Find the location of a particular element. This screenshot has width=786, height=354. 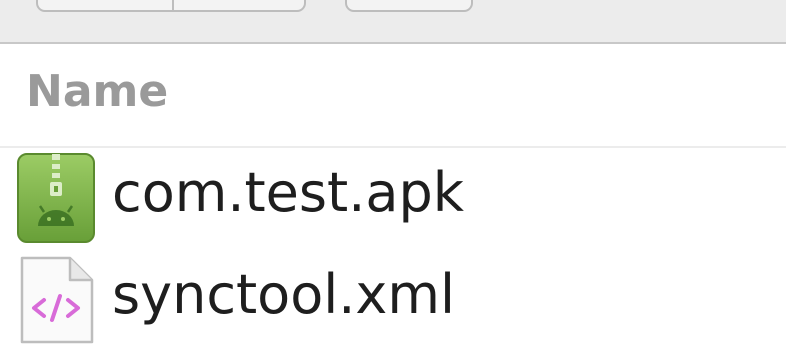

toolbar-button-separator is located at coordinates (173, 6).